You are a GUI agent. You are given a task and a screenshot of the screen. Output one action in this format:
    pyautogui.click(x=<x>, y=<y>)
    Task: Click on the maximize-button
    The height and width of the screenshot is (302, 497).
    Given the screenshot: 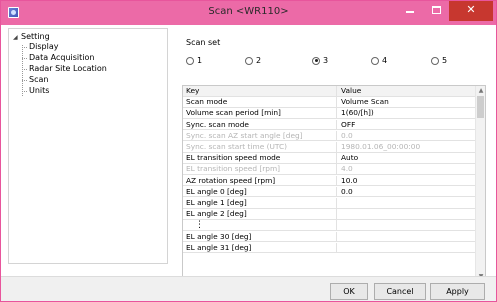 What is the action you would take?
    pyautogui.click(x=436, y=11)
    